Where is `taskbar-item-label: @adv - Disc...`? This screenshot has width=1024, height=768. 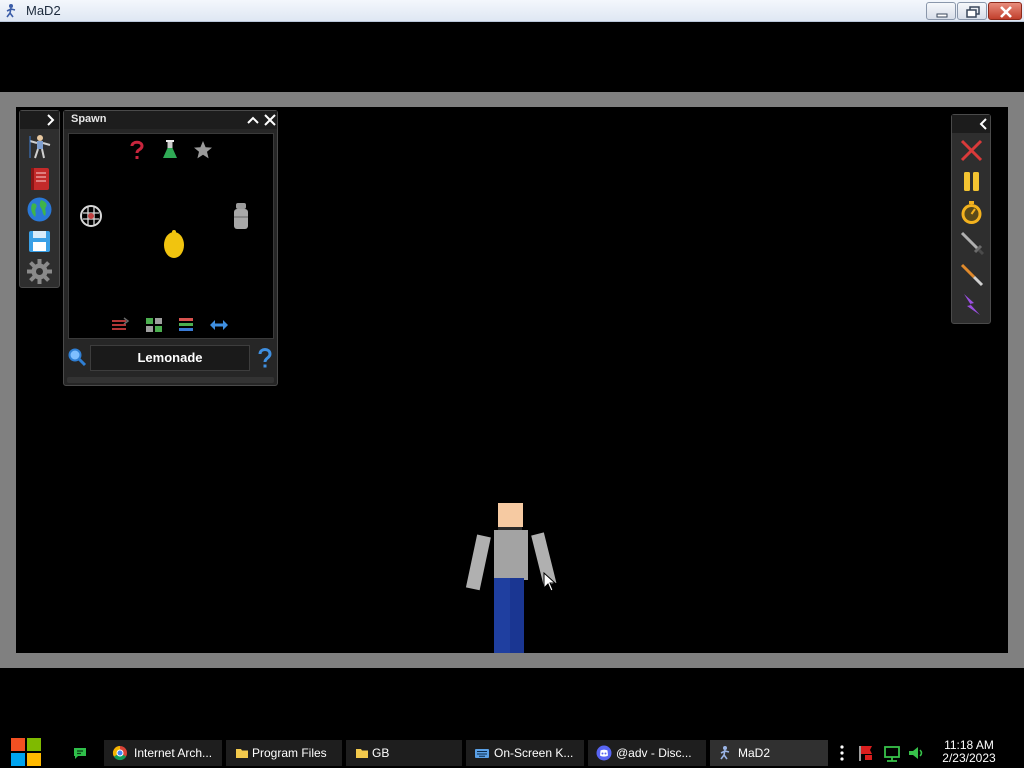
taskbar-item-label: @adv - Disc... is located at coordinates (654, 753).